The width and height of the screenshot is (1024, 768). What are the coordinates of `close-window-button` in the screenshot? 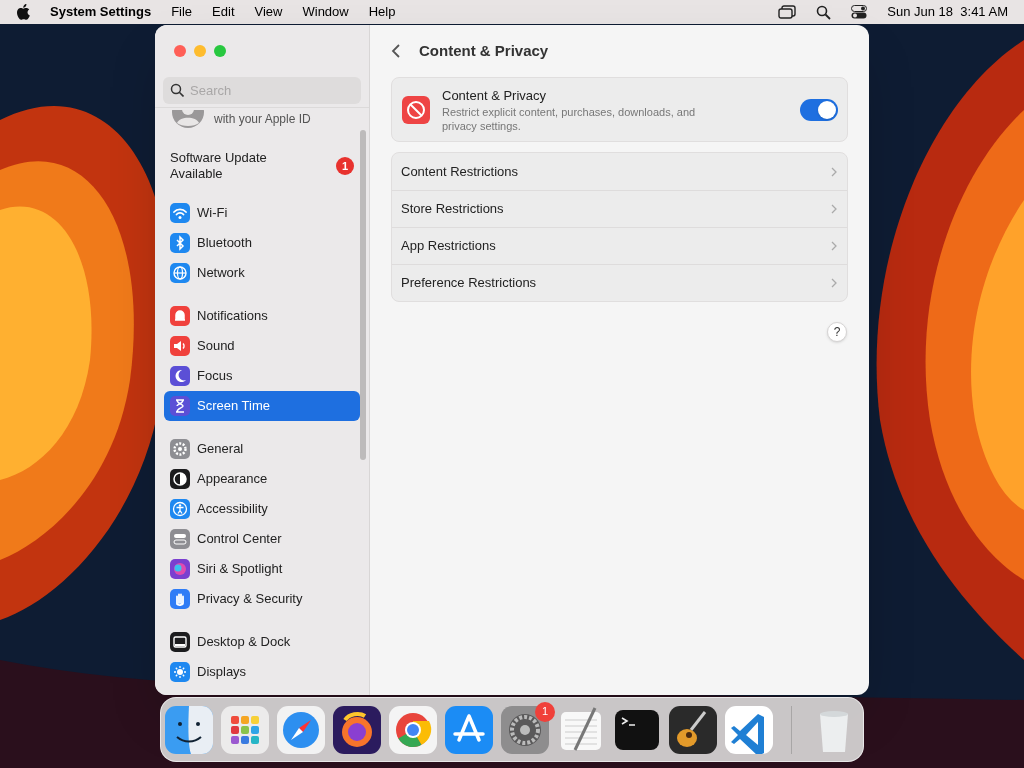 It's located at (180, 51).